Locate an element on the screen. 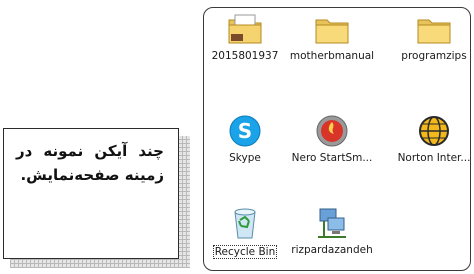 The width and height of the screenshot is (474, 274). desktop-icon-motherbmanual: motherbmanual is located at coordinates (332, 37).